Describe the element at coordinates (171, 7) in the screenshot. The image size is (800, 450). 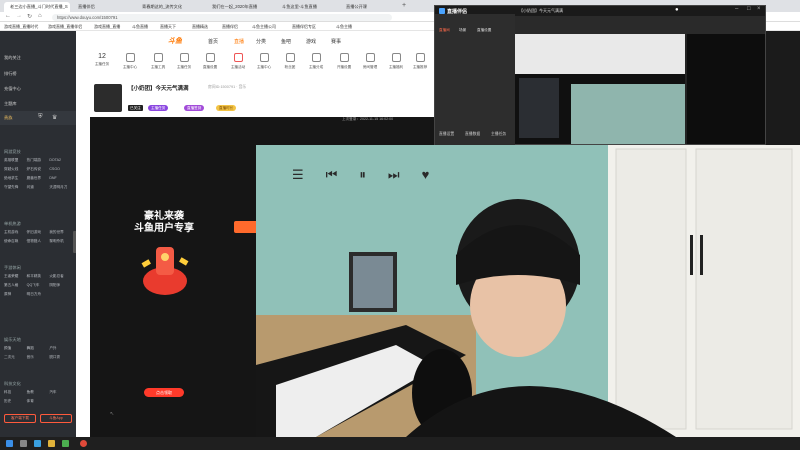
I see `browser-tab: 青春期这的_流传文化` at that location.